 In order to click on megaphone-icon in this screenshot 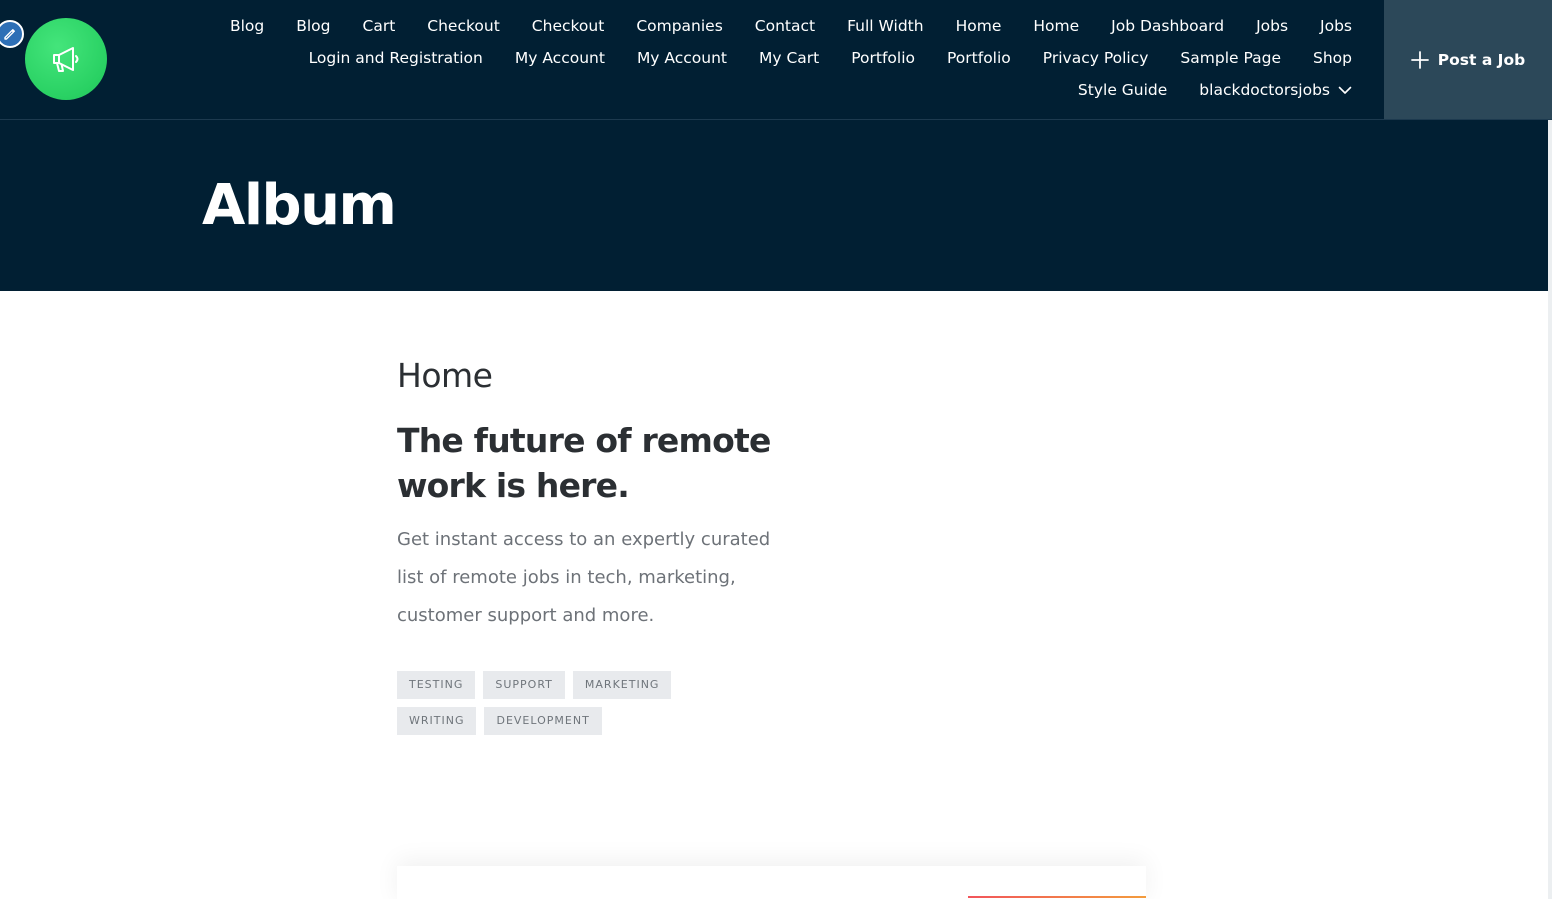, I will do `click(66, 59)`.